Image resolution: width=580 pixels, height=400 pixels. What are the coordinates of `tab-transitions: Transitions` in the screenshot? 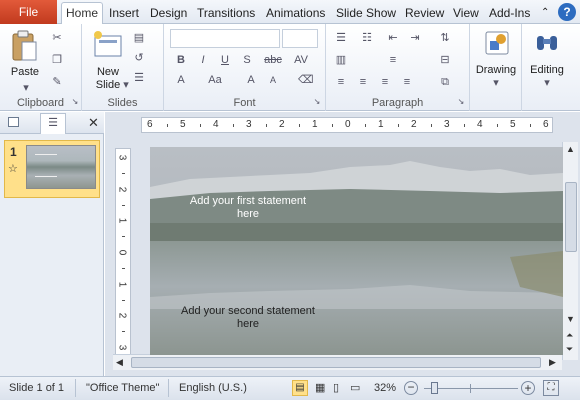 It's located at (226, 13).